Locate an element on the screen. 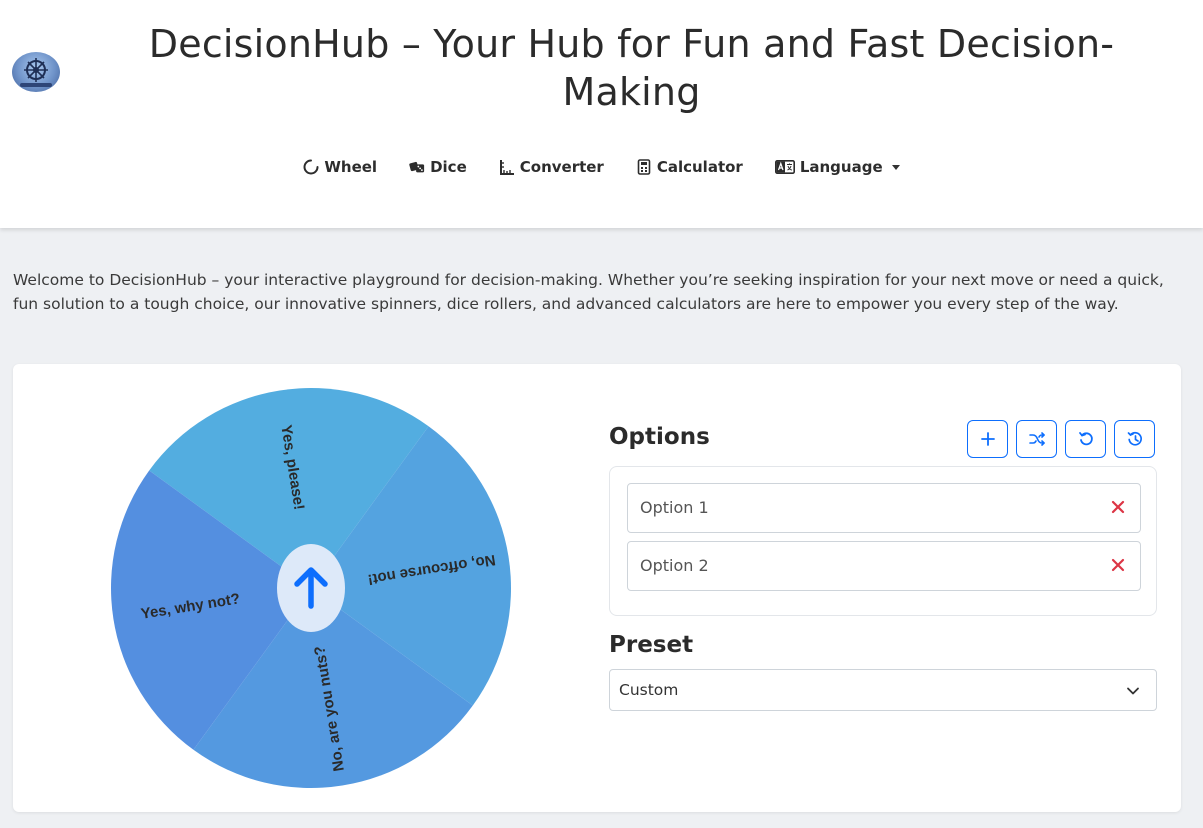 Image resolution: width=1203 pixels, height=828 pixels. nav-item-dice: Dice is located at coordinates (438, 167).